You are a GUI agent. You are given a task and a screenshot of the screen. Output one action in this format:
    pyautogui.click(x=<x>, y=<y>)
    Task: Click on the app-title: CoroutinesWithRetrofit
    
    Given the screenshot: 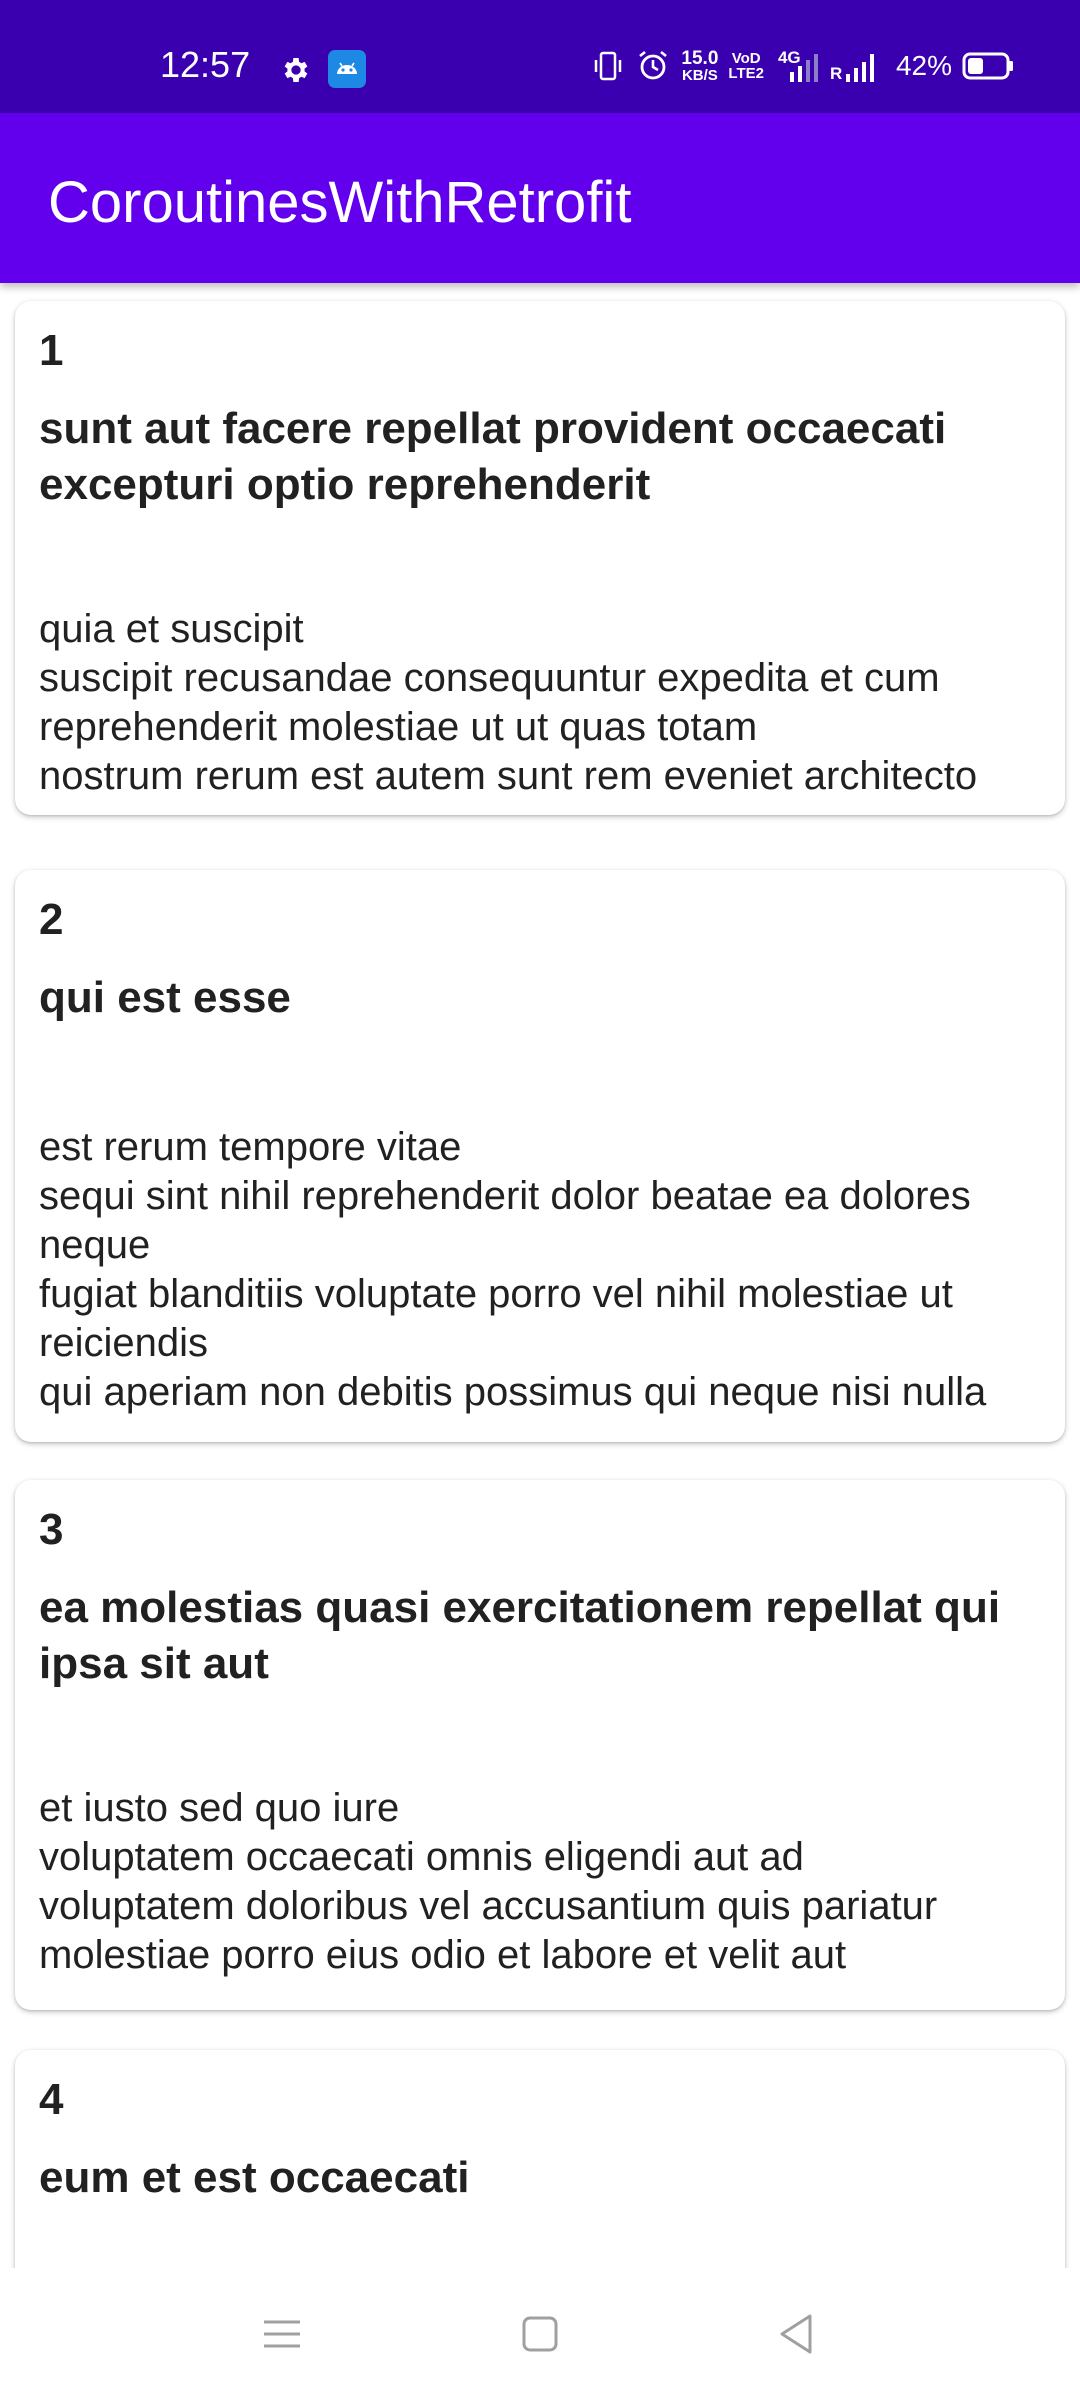 What is the action you would take?
    pyautogui.click(x=340, y=202)
    